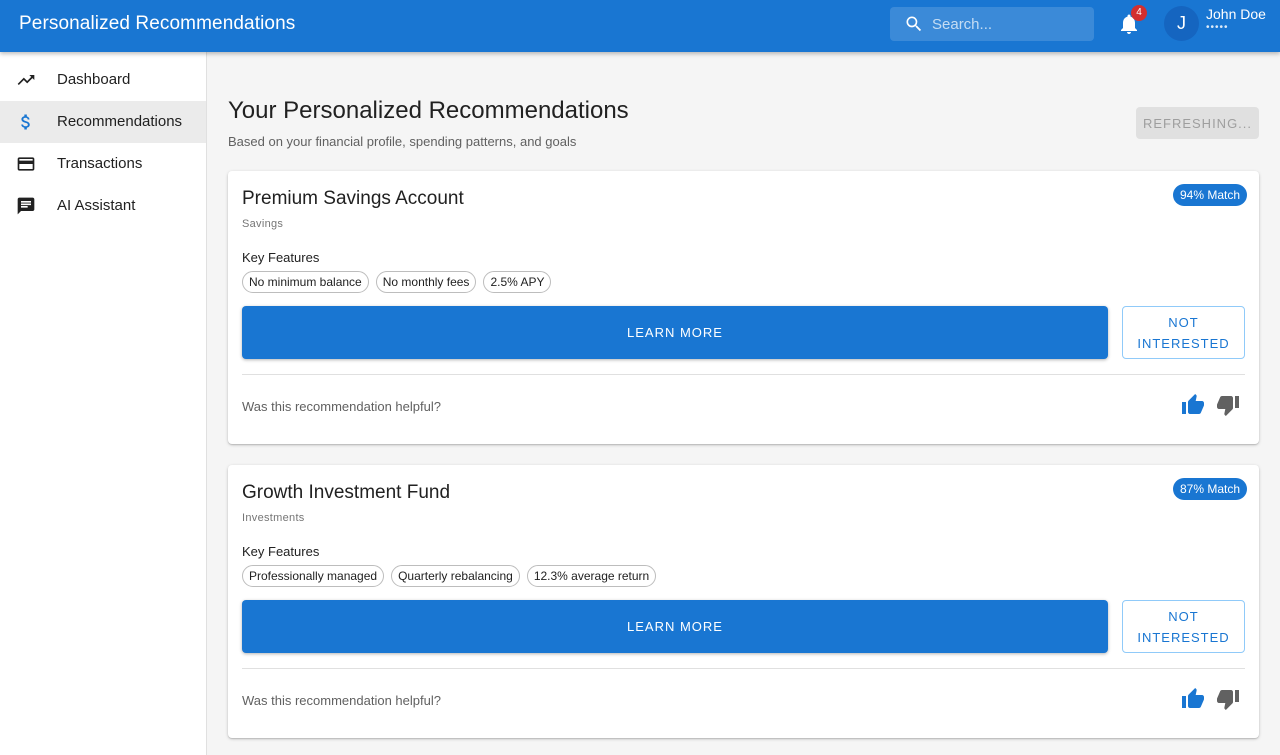 This screenshot has height=755, width=1280. What do you see at coordinates (157, 23) in the screenshot?
I see `app-title: Personalized Recommendations` at bounding box center [157, 23].